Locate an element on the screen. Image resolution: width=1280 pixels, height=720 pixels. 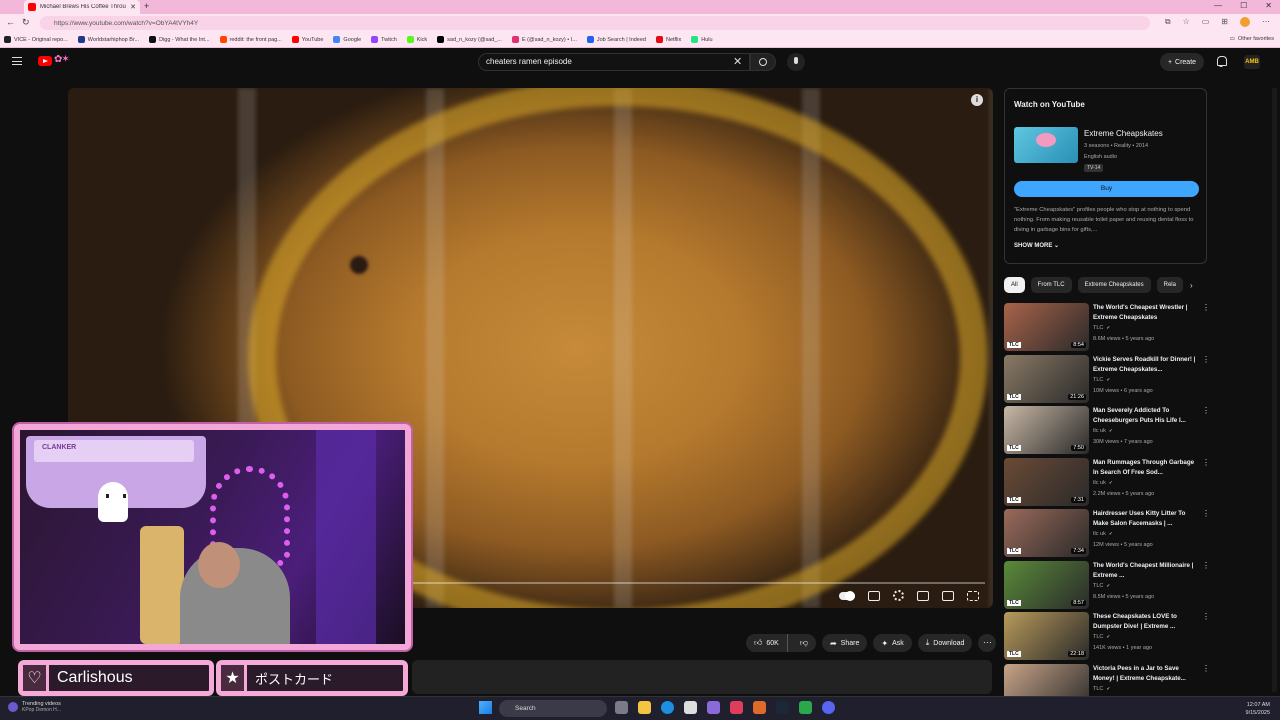
more-menu-icon: ⋯ is located at coordinates (1266, 22).